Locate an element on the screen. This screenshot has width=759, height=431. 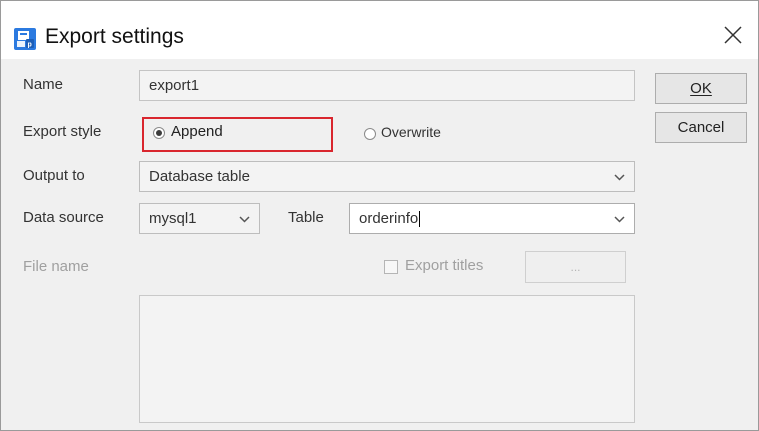
append-radio is located at coordinates (159, 133).